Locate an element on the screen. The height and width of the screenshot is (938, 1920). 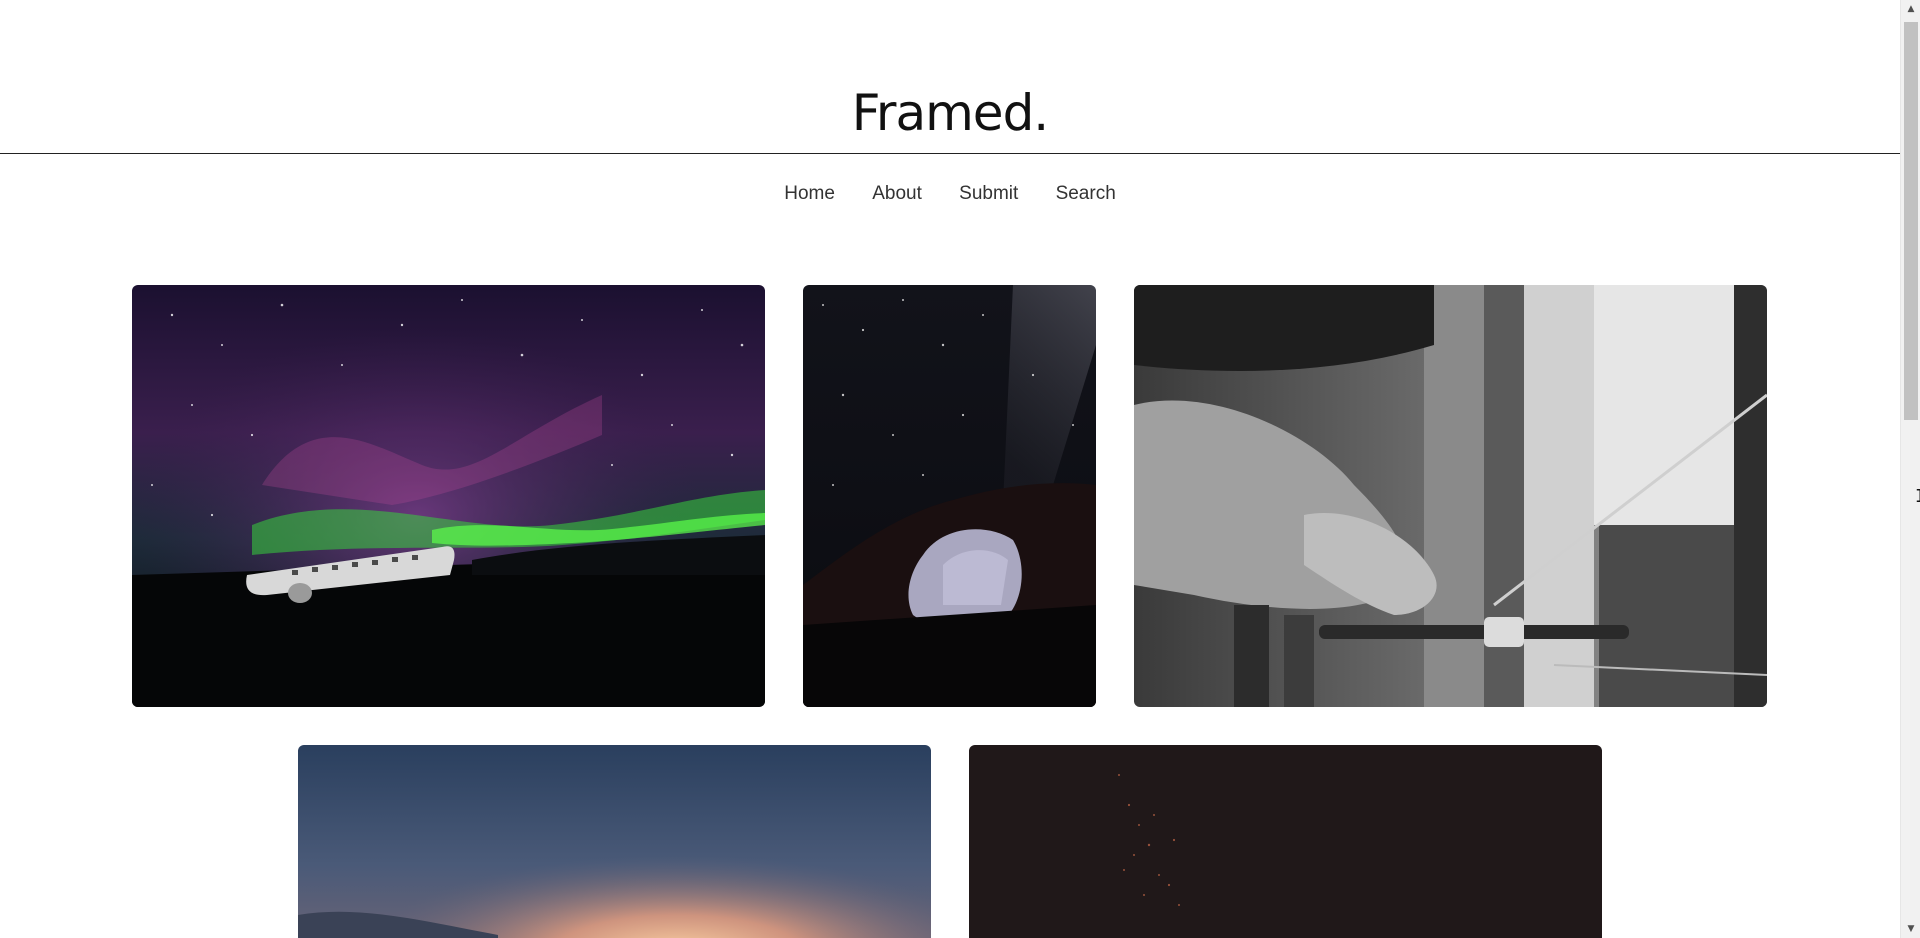
spinning-hands-photo is located at coordinates (1450, 496).